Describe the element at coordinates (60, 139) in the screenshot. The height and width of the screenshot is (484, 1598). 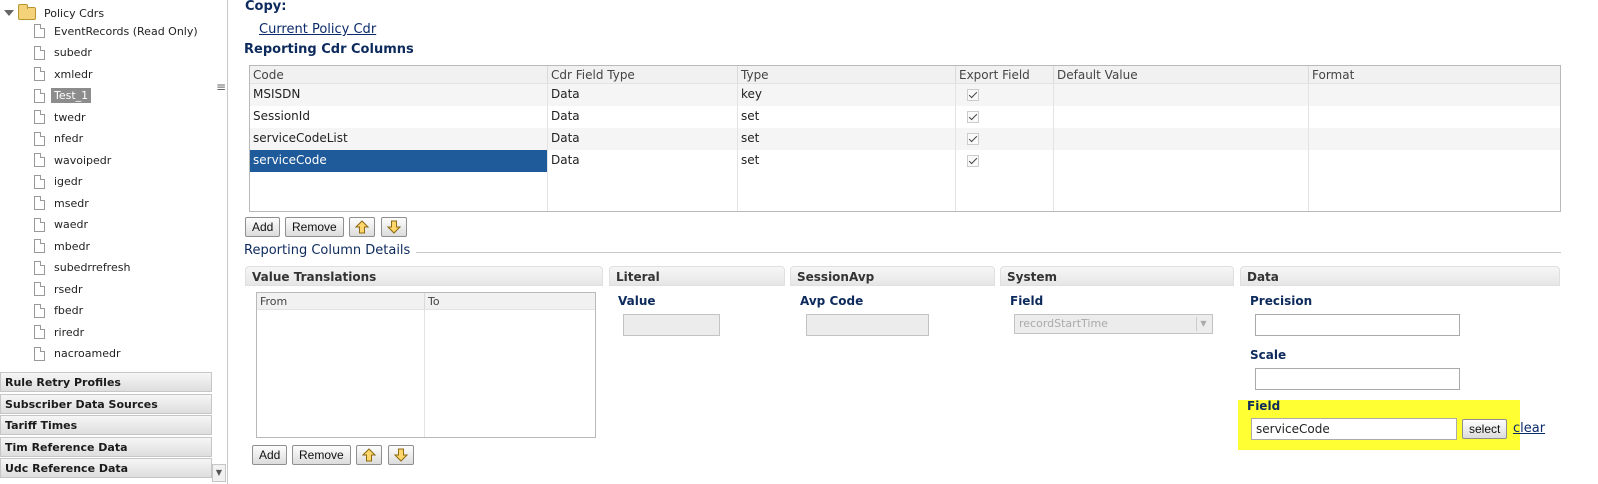
I see `tree-item: nfedr` at that location.